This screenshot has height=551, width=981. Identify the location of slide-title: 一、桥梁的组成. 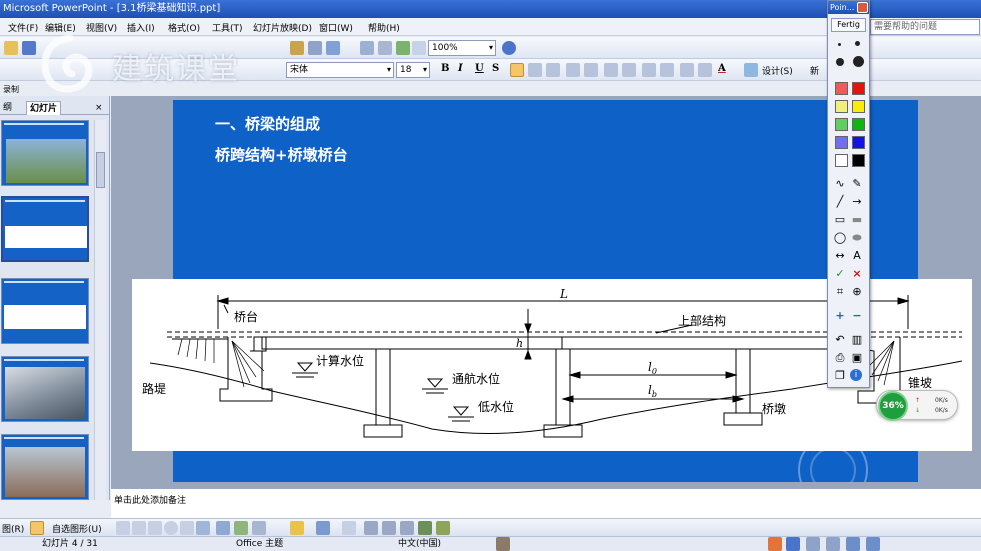
(267, 123).